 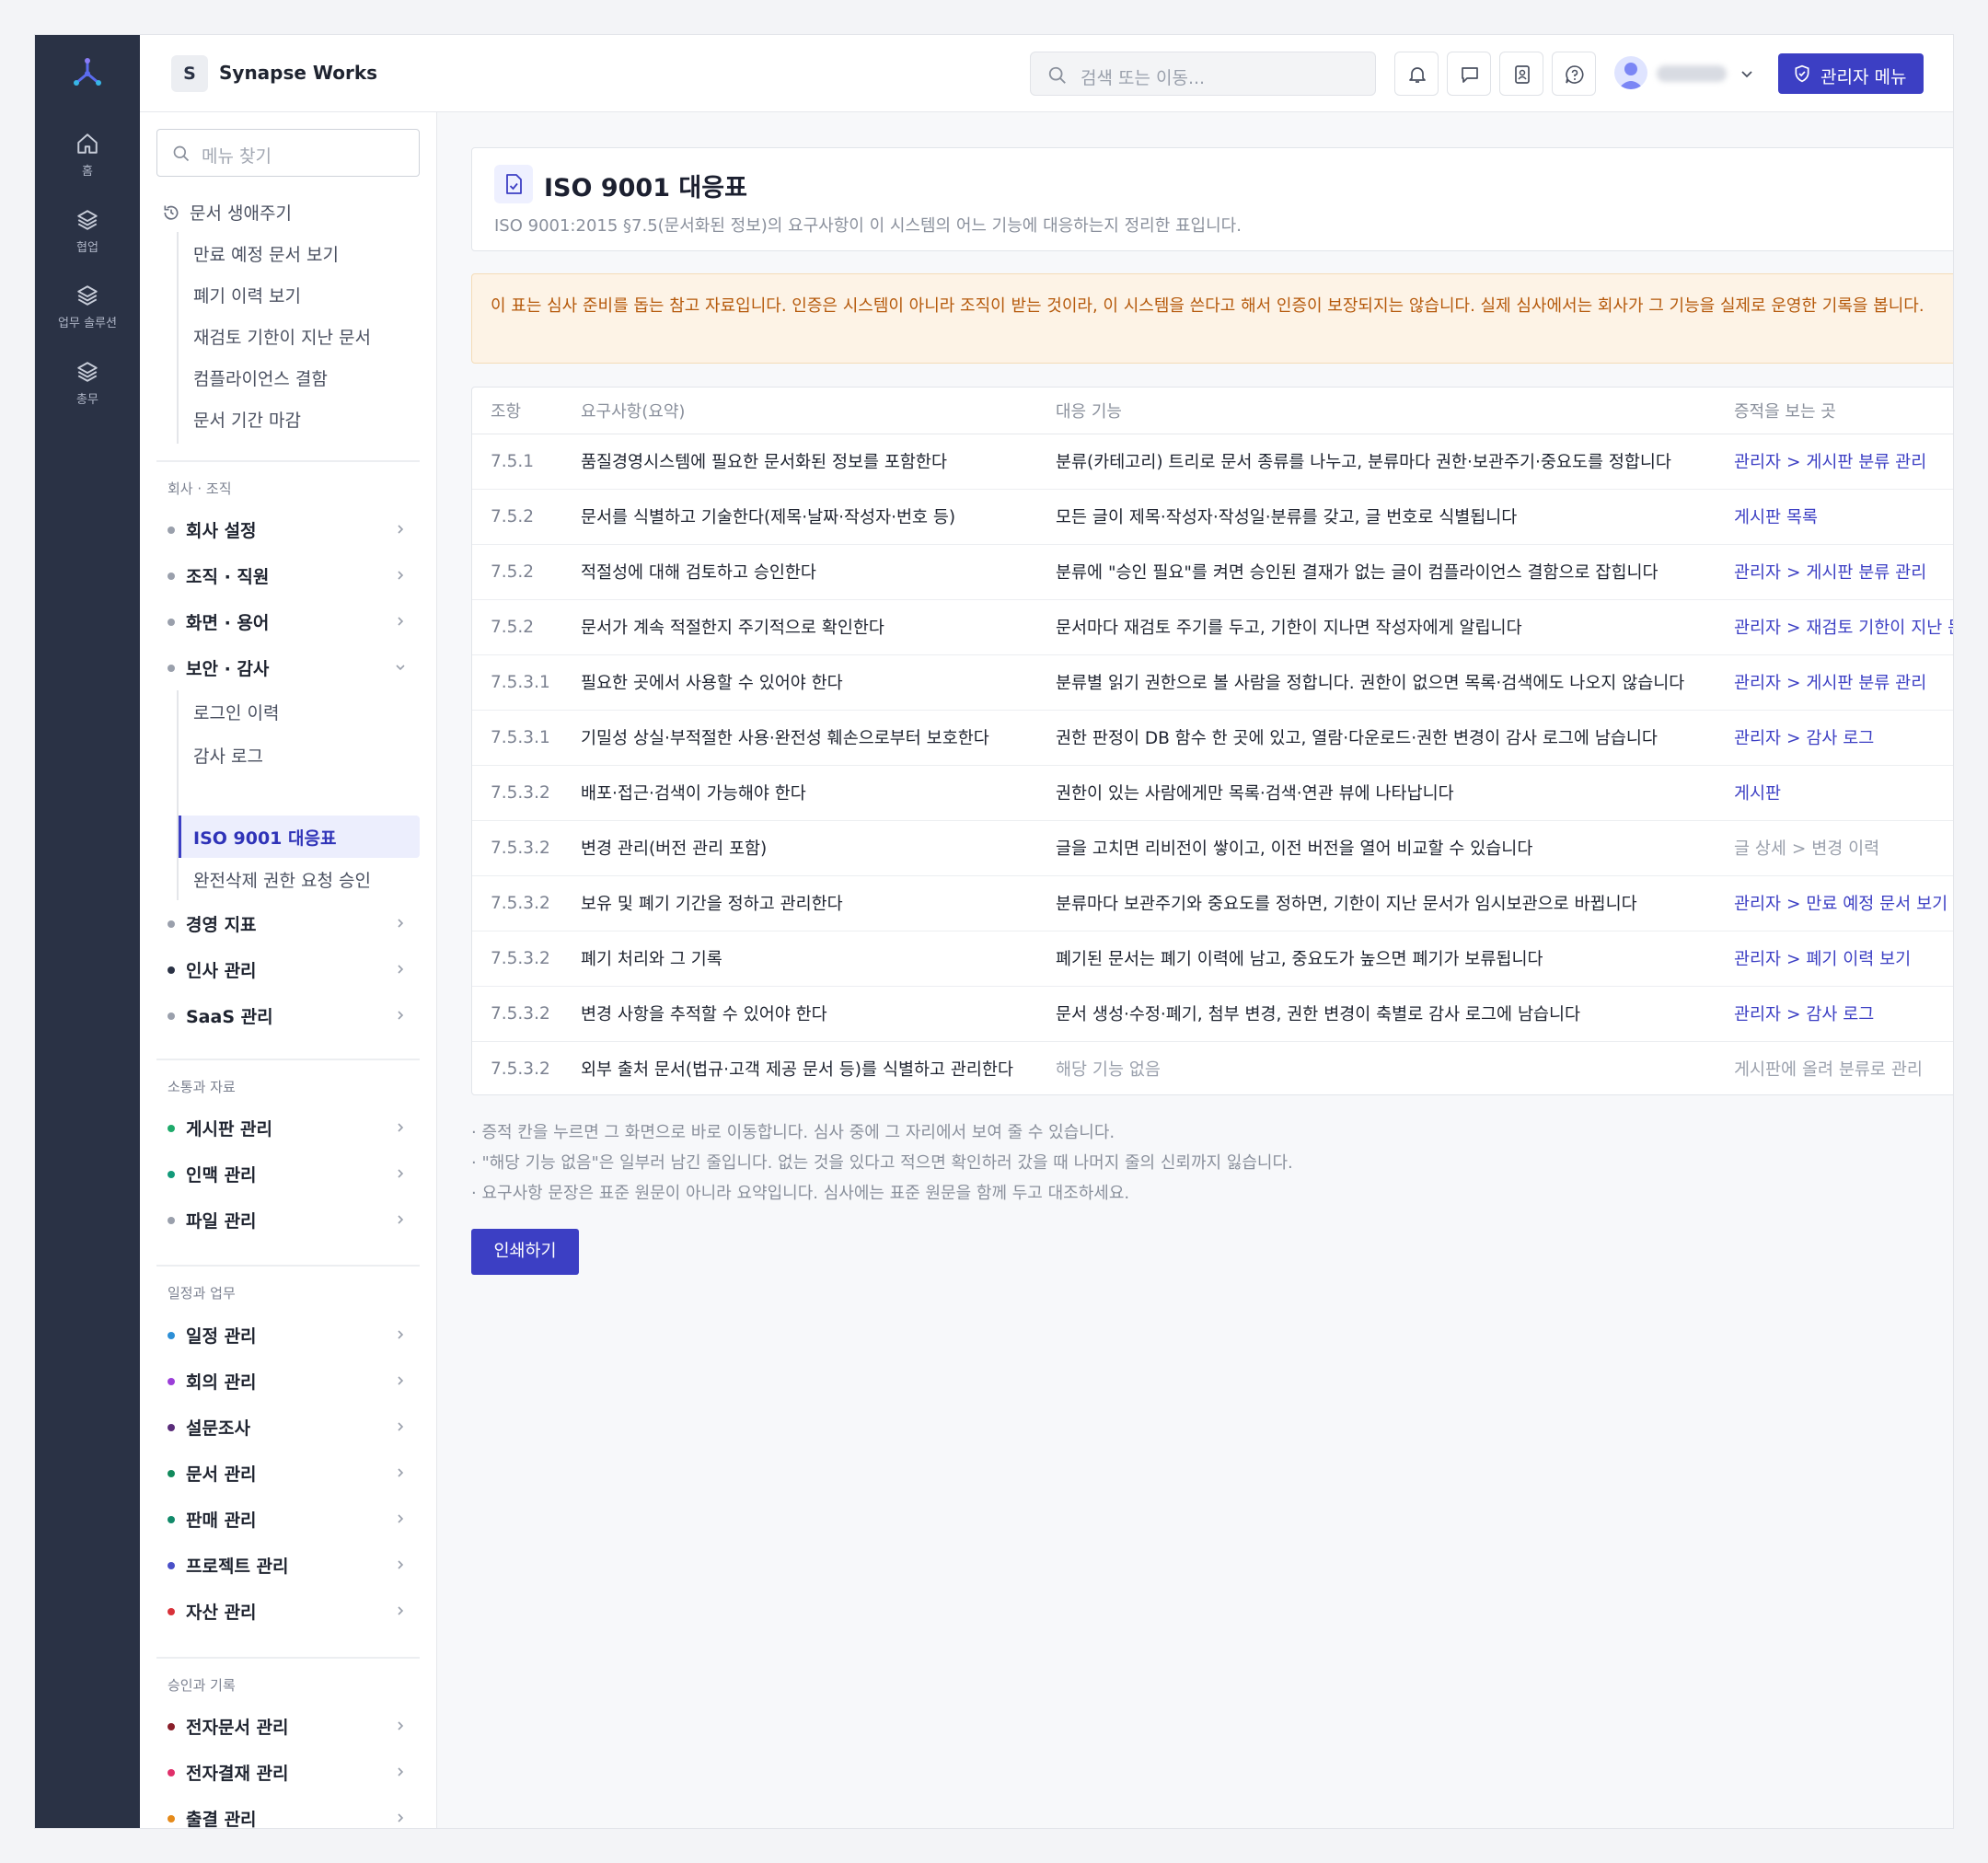 What do you see at coordinates (1835, 517) in the screenshot?
I see `evidence-link: 게시판 목록` at bounding box center [1835, 517].